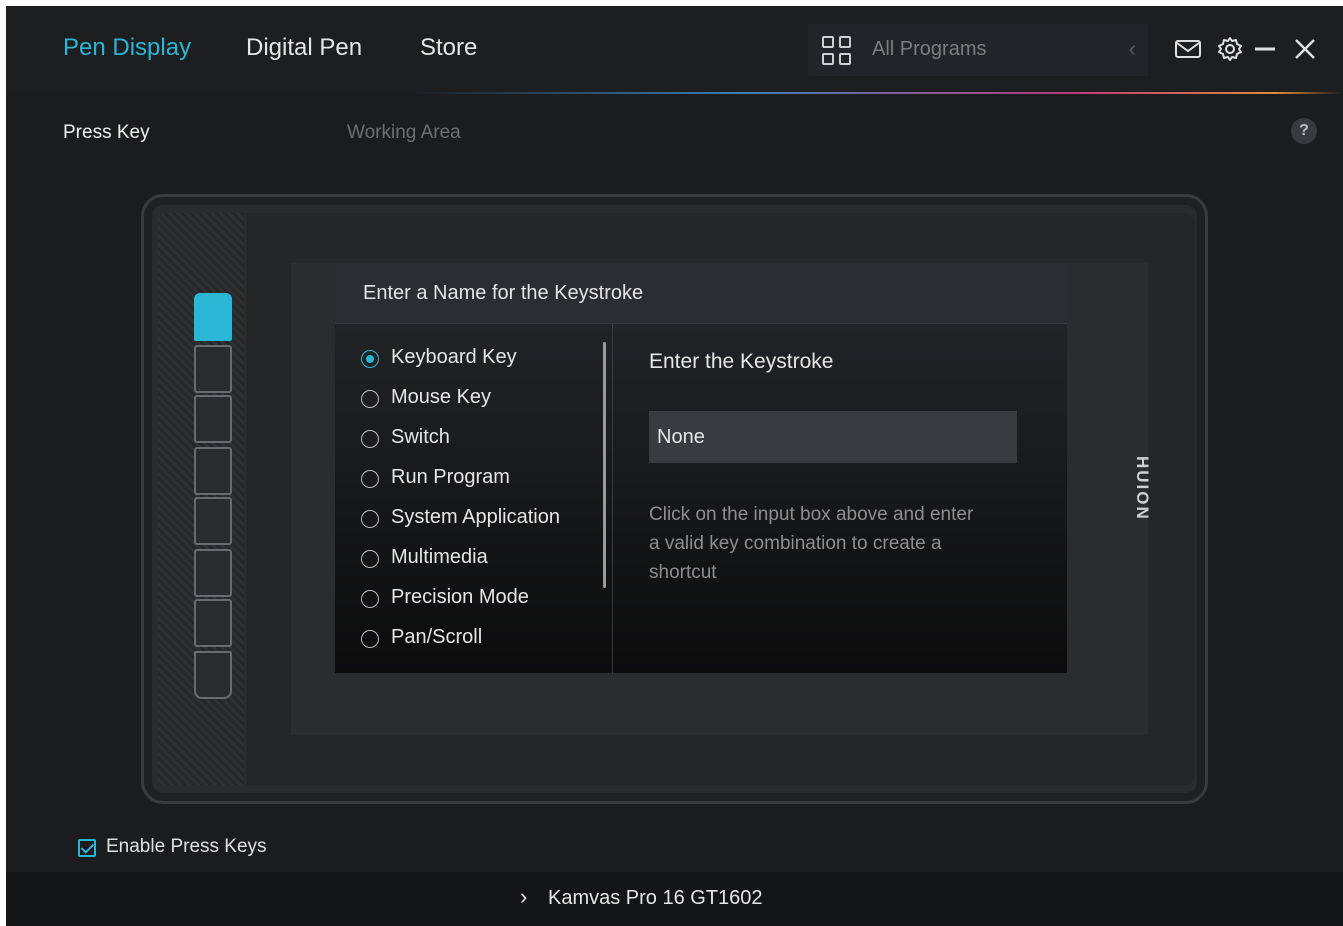  What do you see at coordinates (475, 517) in the screenshot?
I see `option-label: System Application` at bounding box center [475, 517].